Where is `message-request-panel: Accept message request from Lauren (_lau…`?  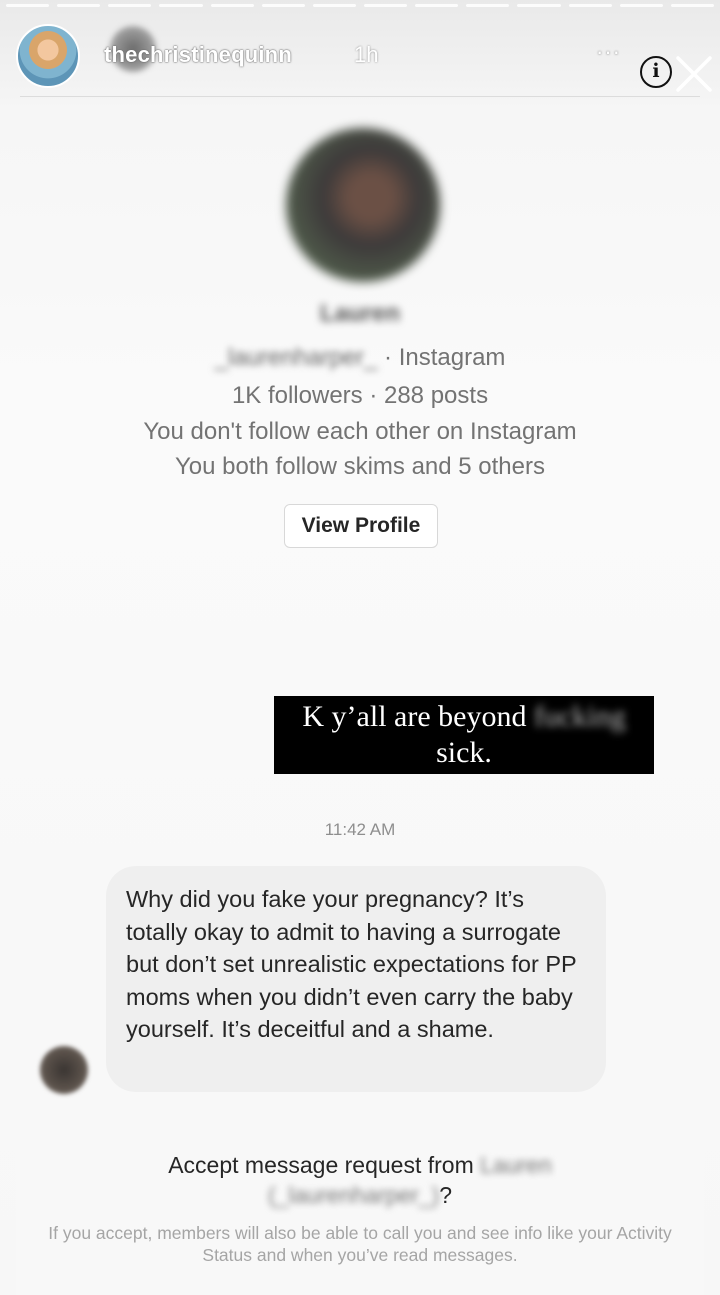
message-request-panel: Accept message request from Lauren (_lau… is located at coordinates (360, 1206).